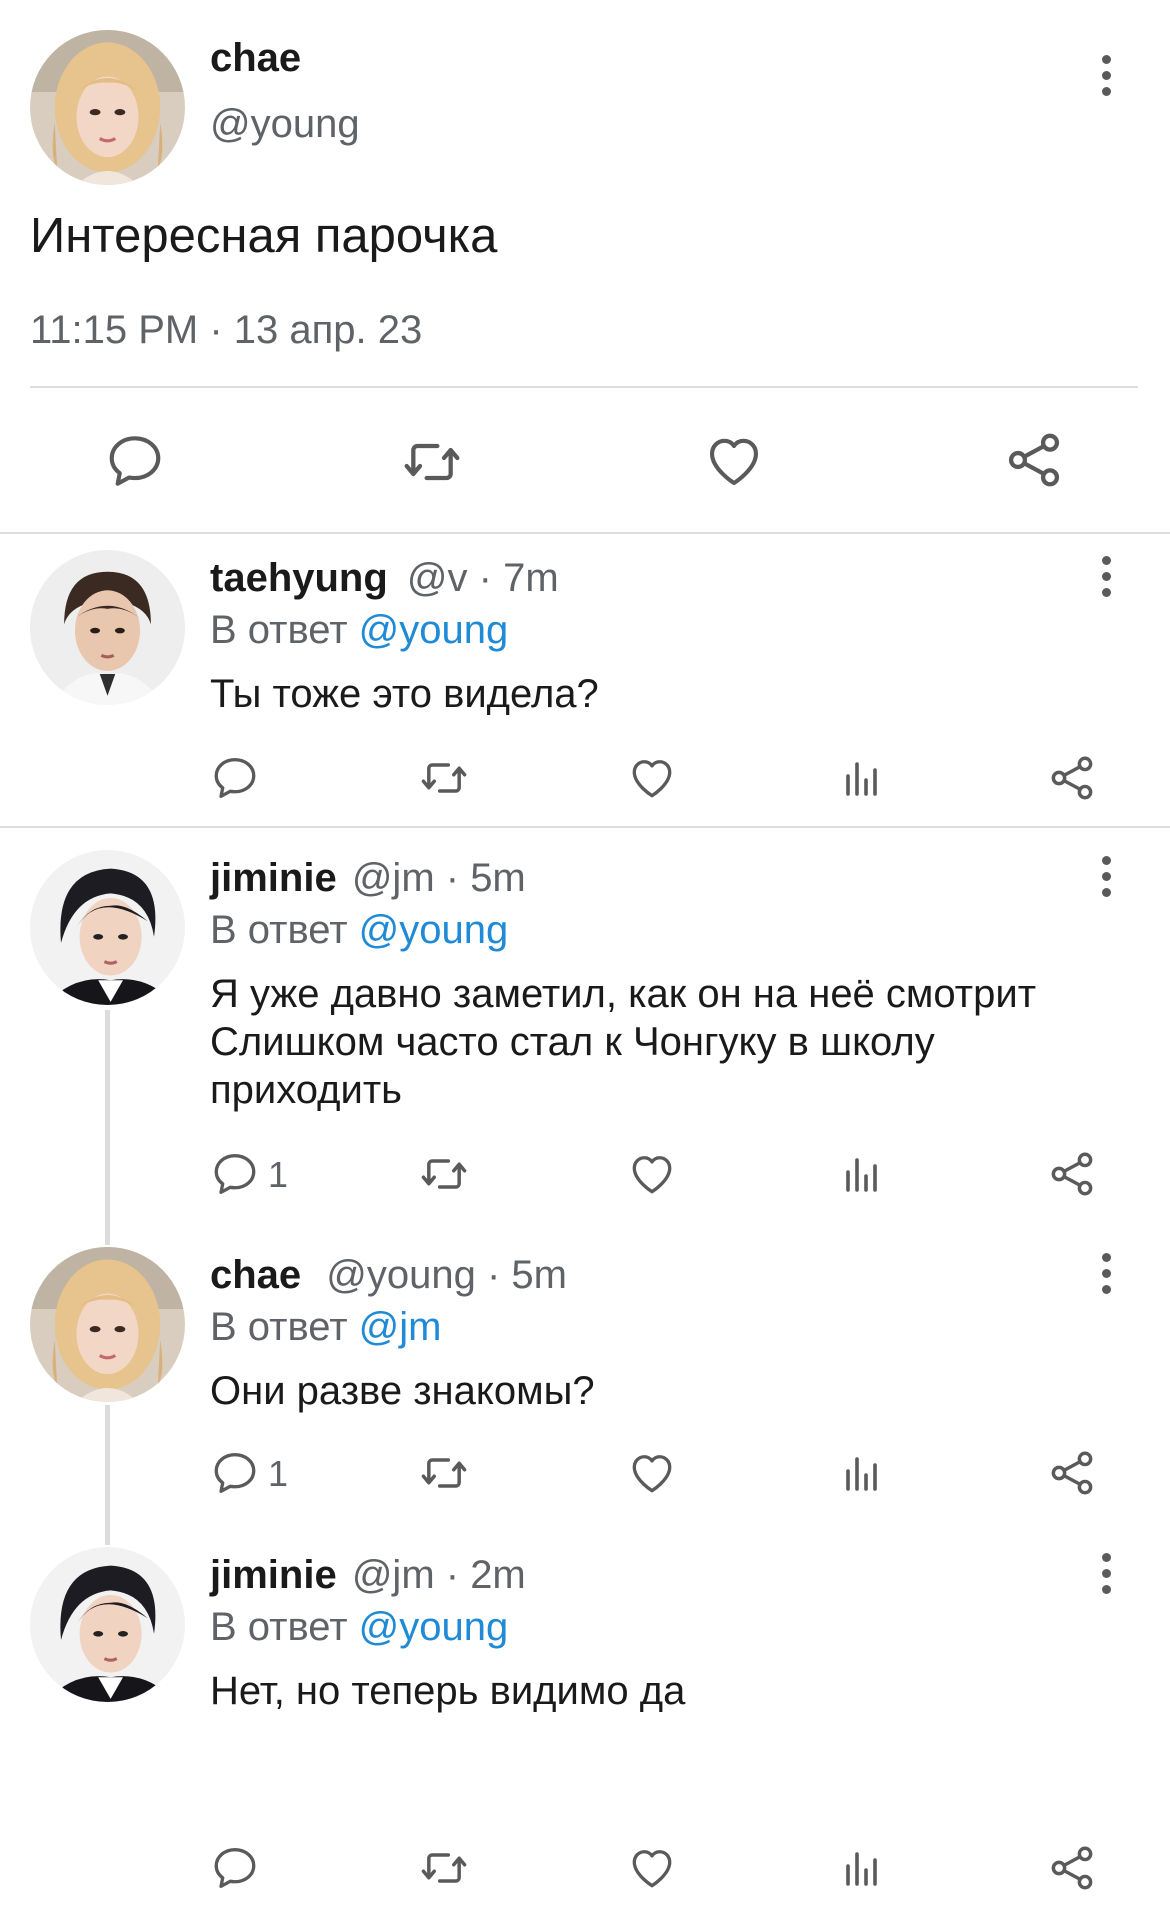  I want to click on author-name: taehyung, so click(299, 578).